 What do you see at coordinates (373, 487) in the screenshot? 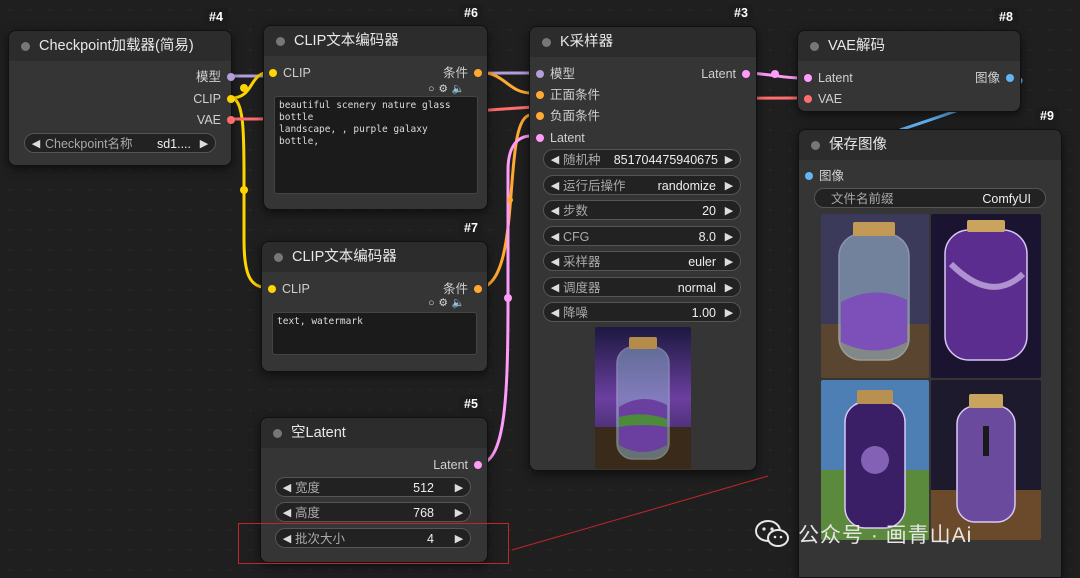
I see `width-widget: ◀ 宽度 512 ▶` at bounding box center [373, 487].